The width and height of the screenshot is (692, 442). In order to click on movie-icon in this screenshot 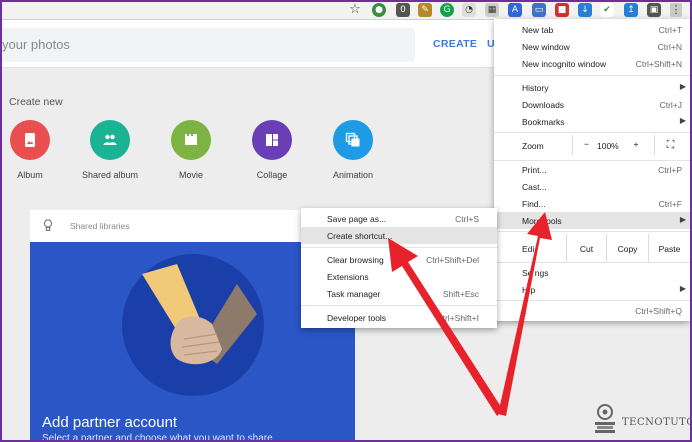, I will do `click(191, 140)`.